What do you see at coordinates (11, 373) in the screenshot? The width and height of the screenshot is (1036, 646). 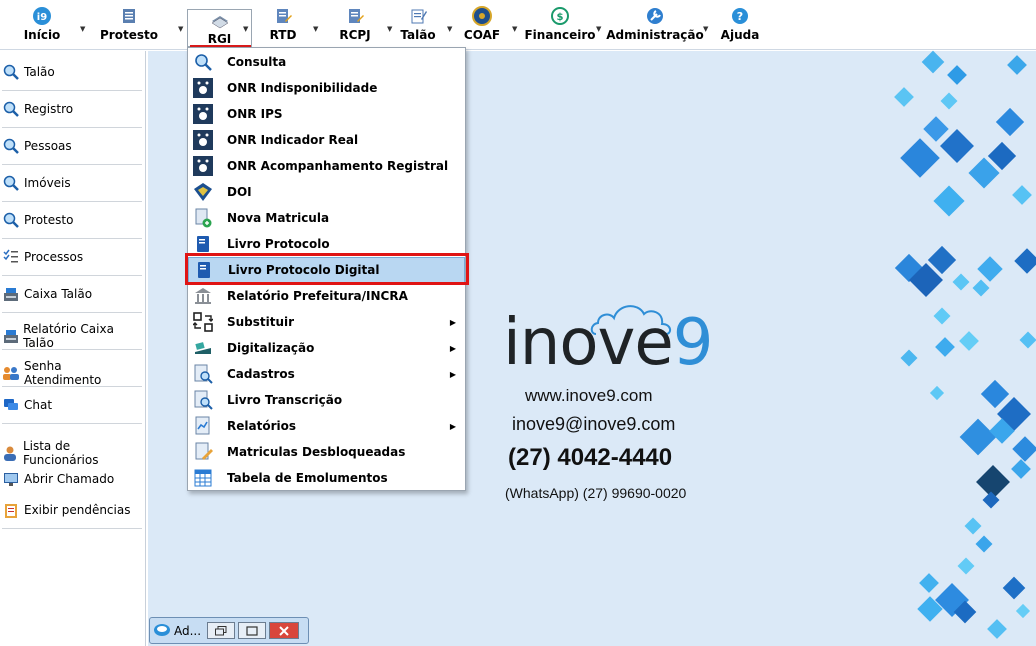 I see `people-icon` at bounding box center [11, 373].